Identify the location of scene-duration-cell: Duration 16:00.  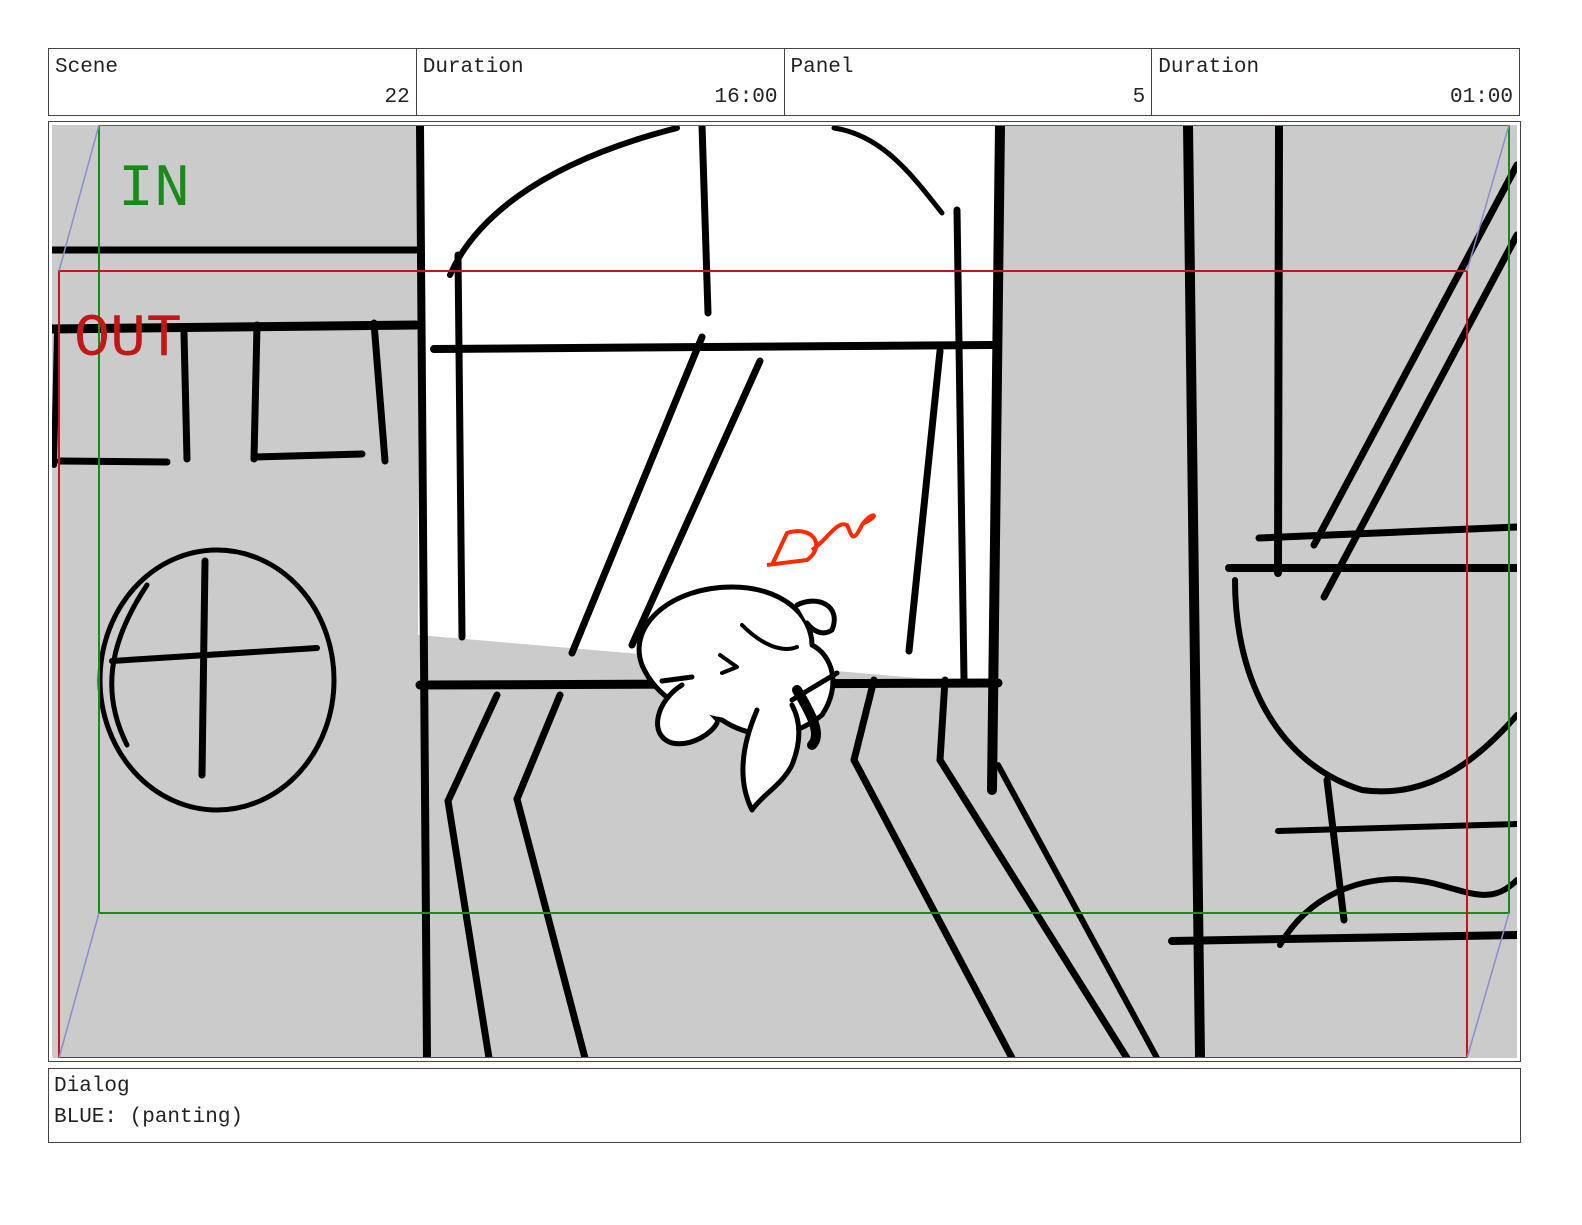
(601, 82).